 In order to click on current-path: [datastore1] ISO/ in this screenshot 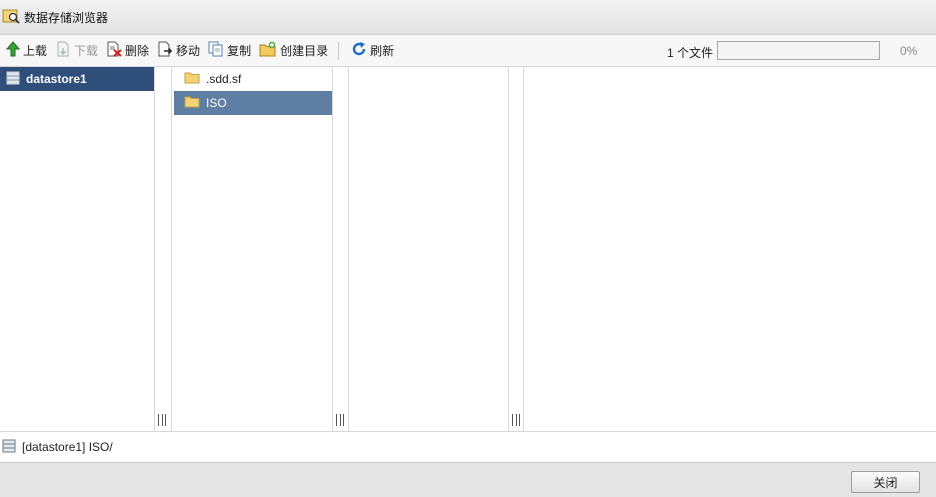, I will do `click(67, 447)`.